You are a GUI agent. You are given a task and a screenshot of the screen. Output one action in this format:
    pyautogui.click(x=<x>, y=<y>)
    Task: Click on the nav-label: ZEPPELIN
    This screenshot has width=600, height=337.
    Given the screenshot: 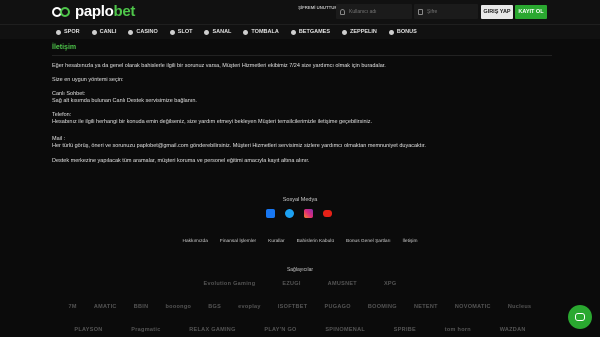 What is the action you would take?
    pyautogui.click(x=363, y=32)
    